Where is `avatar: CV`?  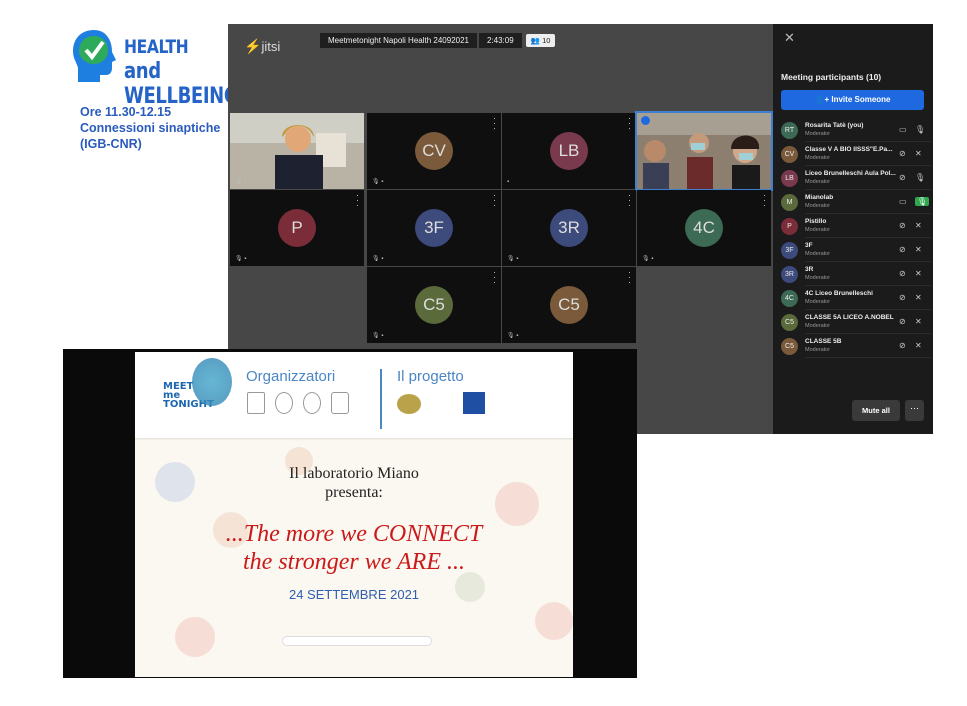 avatar: CV is located at coordinates (789, 154).